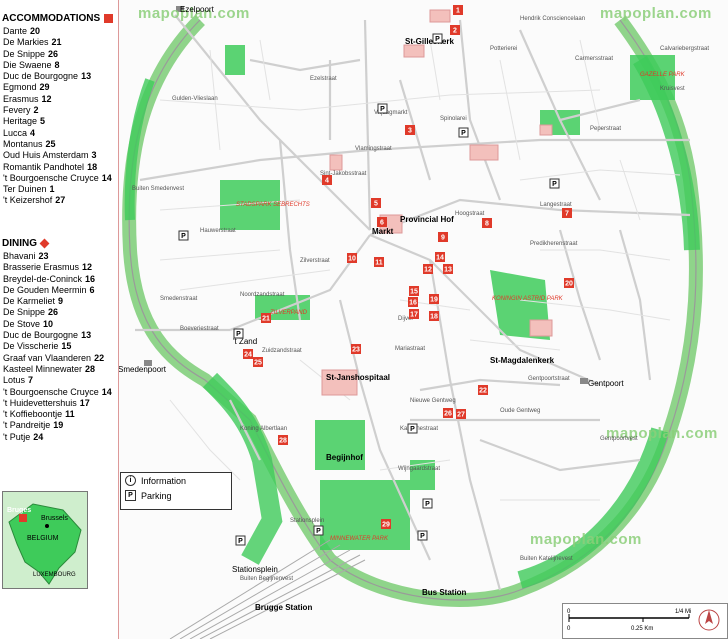 The width and height of the screenshot is (728, 640). Describe the element at coordinates (56, 256) in the screenshot. I see `list-item: Bhavani 23` at that location.